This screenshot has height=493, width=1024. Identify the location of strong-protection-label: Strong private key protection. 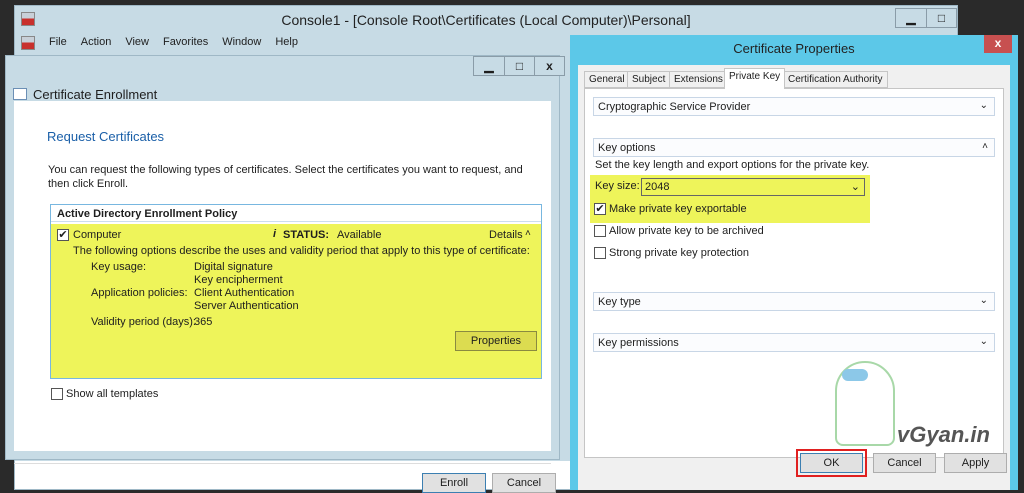
(679, 253).